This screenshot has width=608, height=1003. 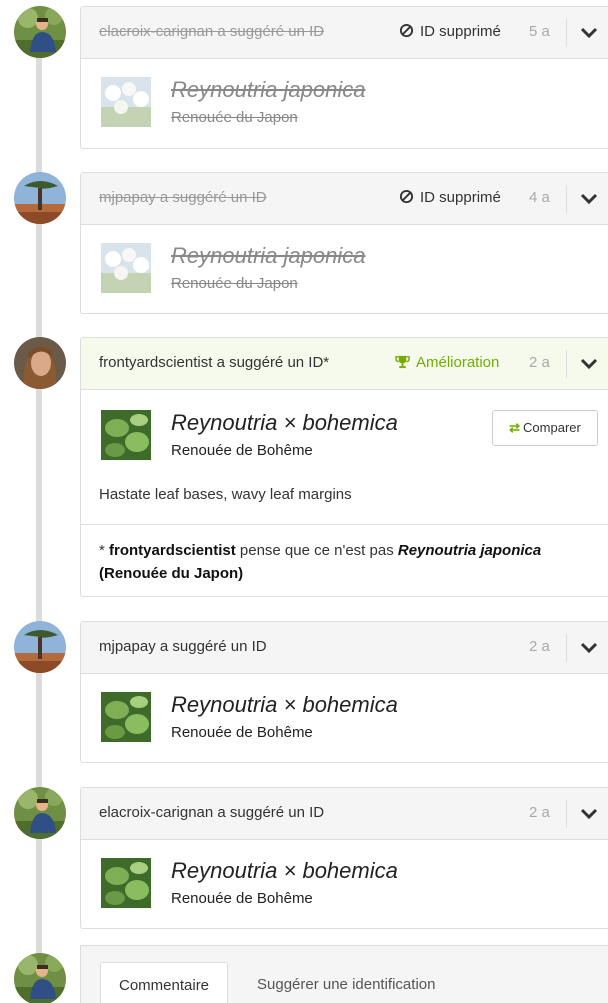 I want to click on activity-tabs: Commentaire Suggérer une identification, so click(x=344, y=974).